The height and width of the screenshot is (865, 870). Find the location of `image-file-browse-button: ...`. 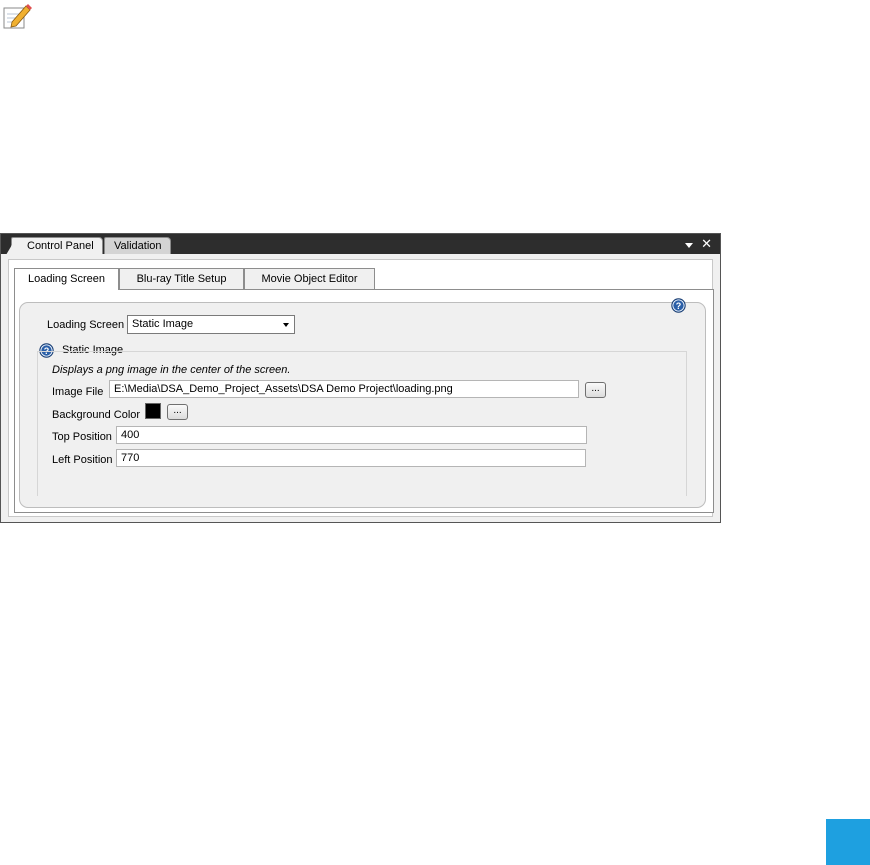

image-file-browse-button: ... is located at coordinates (595, 390).